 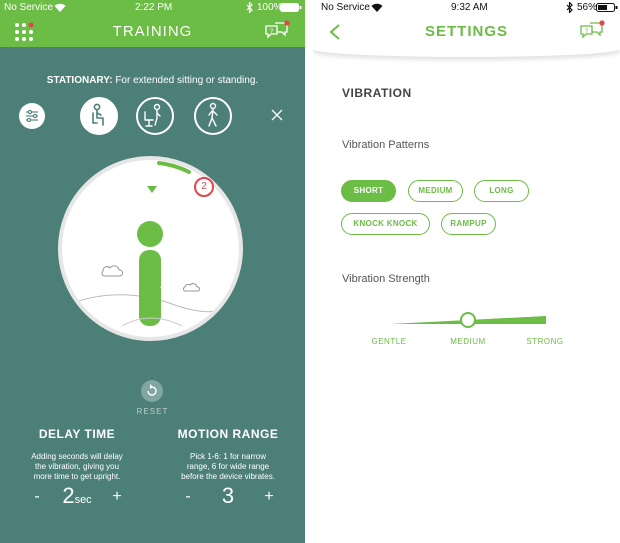 I want to click on pattern-rampup-button: RAMPUP, so click(x=468, y=224).